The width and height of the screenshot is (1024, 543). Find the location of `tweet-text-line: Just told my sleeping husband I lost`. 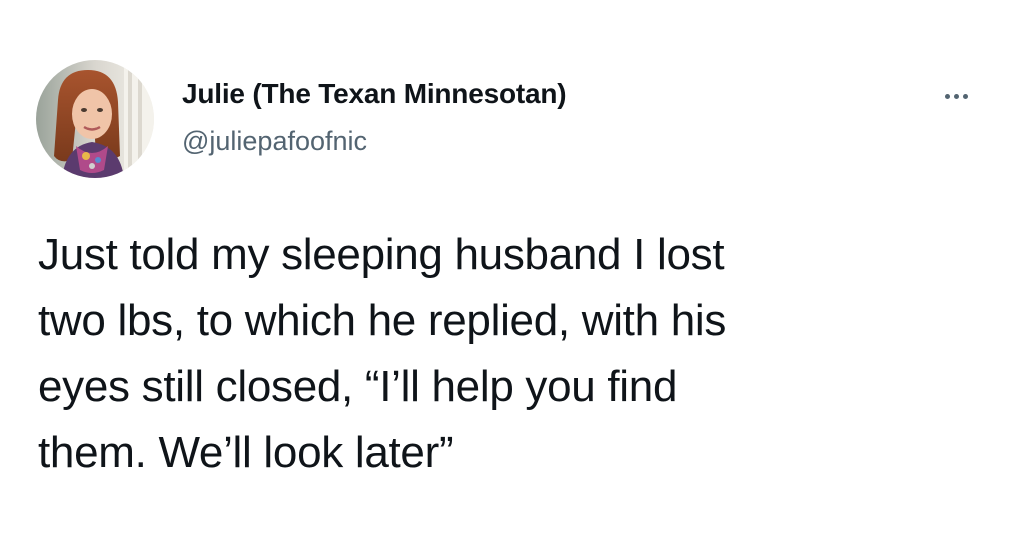

tweet-text-line: Just told my sleeping husband I lost is located at coordinates (381, 254).